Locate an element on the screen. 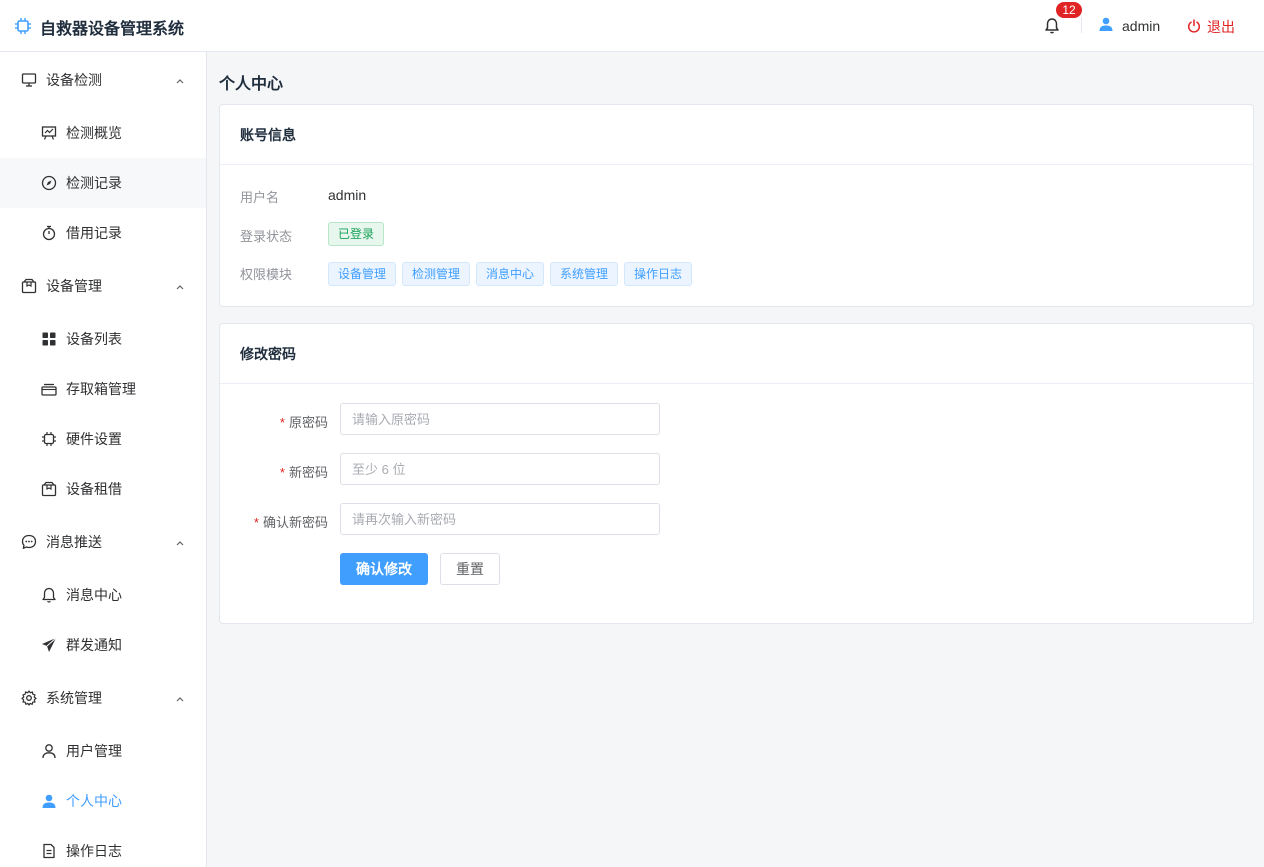 This screenshot has height=867, width=1264. sidebar-item-label: 检测概览 is located at coordinates (94, 133).